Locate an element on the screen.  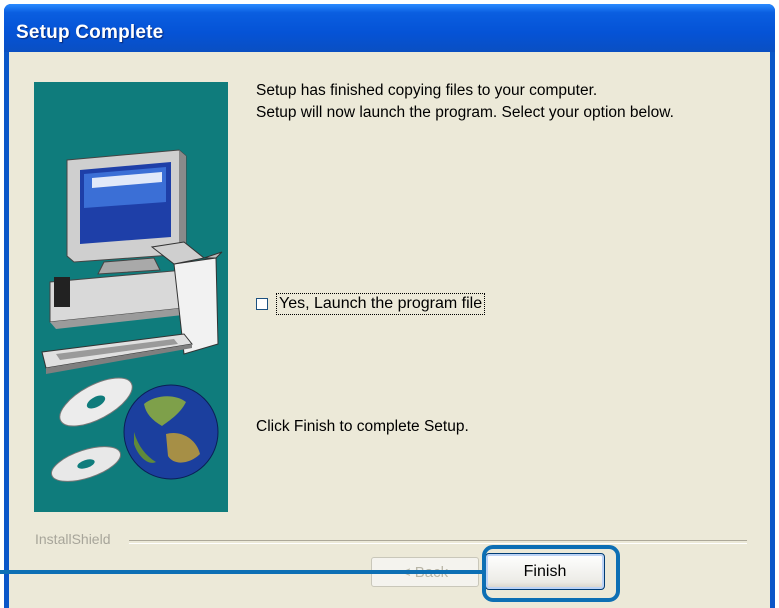
computer-illustration is located at coordinates (132, 315).